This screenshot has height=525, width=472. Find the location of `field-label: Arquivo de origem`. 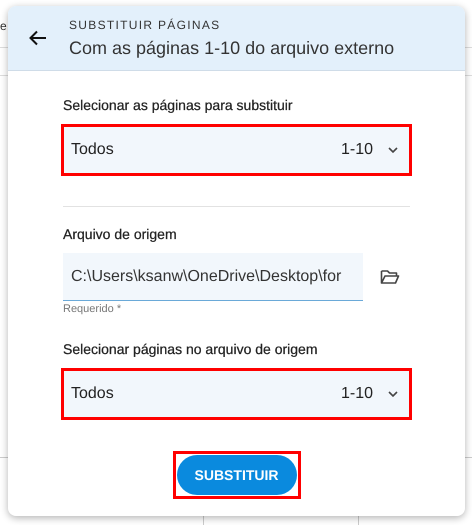

field-label: Arquivo de origem is located at coordinates (120, 234).